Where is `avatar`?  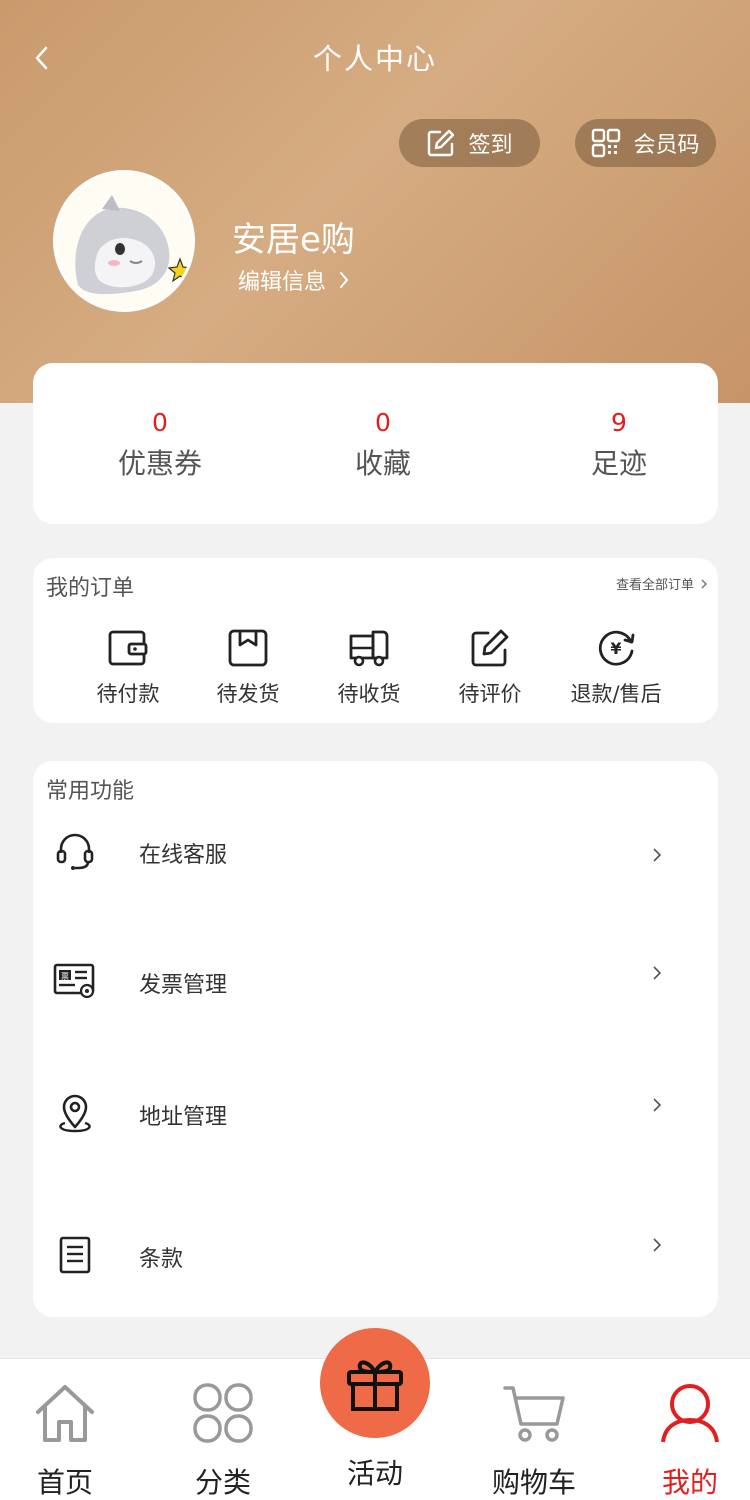 avatar is located at coordinates (124, 241).